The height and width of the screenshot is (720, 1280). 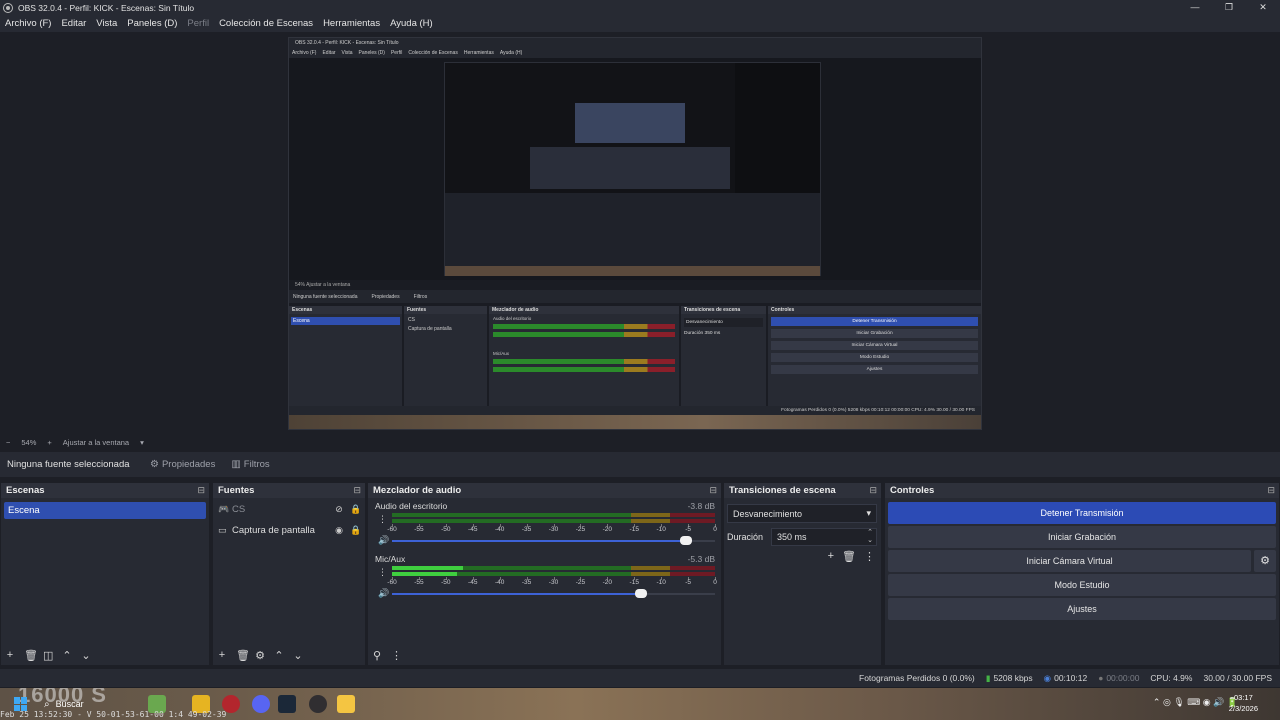 What do you see at coordinates (1195, 7) in the screenshot?
I see `minimize-button: —` at bounding box center [1195, 7].